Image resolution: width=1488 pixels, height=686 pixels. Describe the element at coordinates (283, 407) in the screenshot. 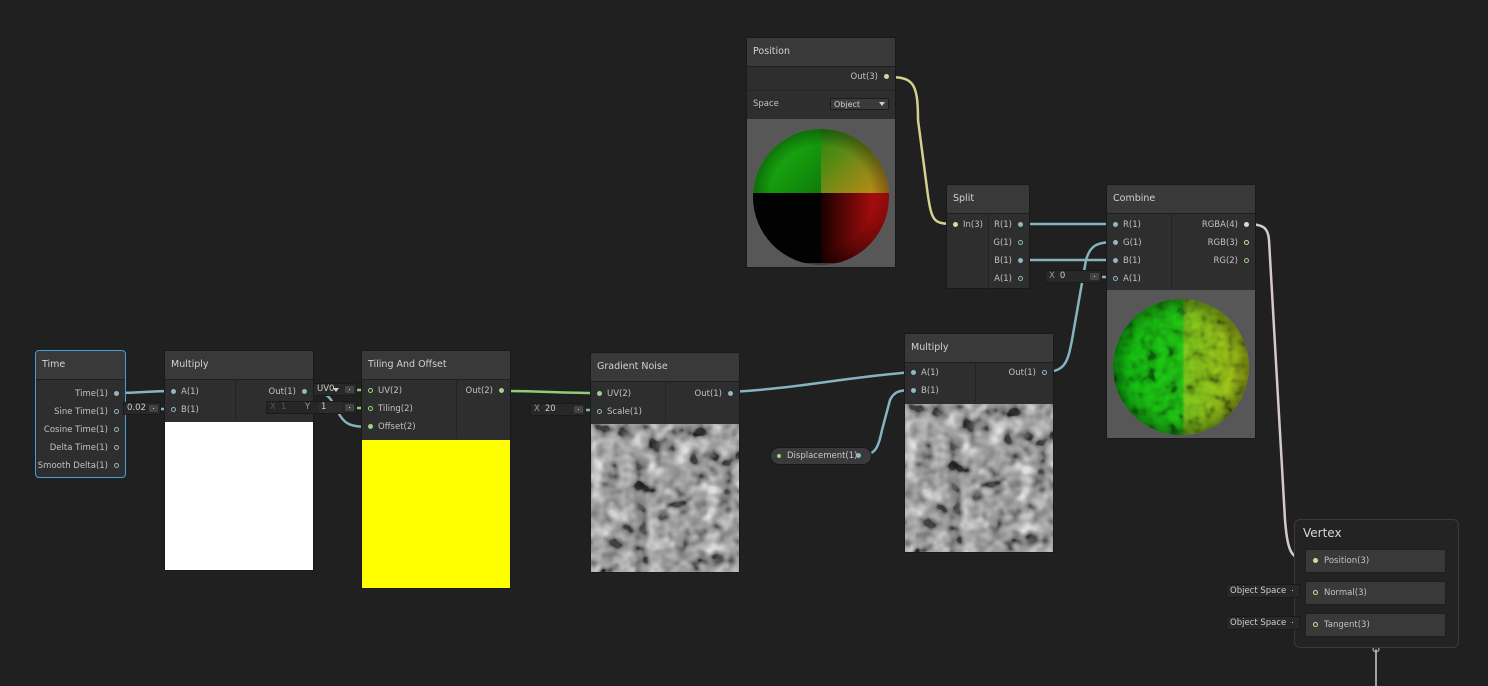

I see `tiling-x-value: 1` at that location.